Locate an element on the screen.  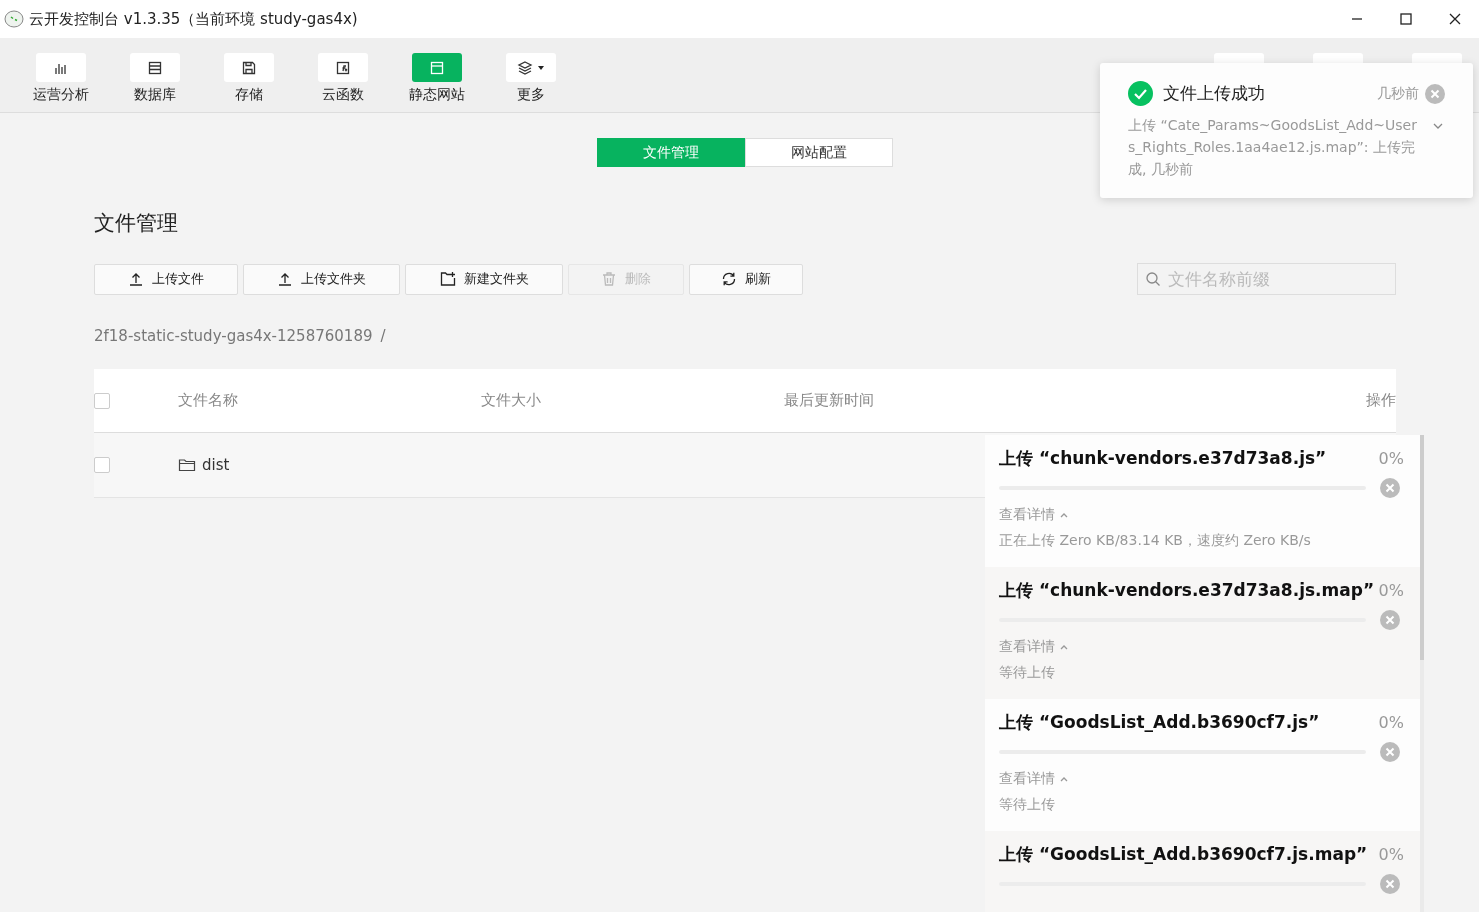
window-title: 云开发控制台 v1.3.35（当前环境 study-gas4x) is located at coordinates (193, 19).